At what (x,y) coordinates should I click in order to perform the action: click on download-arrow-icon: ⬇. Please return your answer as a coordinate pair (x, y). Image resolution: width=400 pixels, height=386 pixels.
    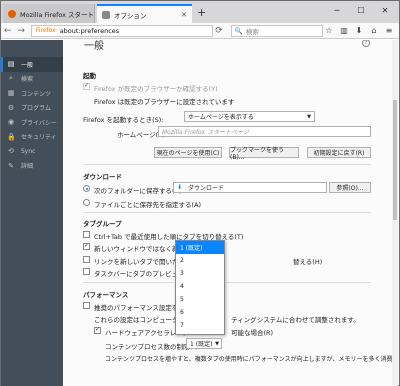
    Looking at the image, I should click on (180, 187).